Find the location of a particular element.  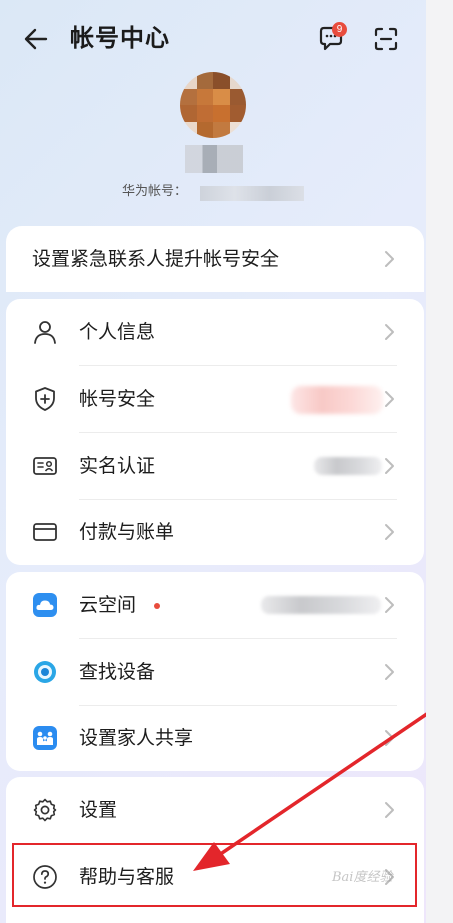

watermark: Bai度经验 is located at coordinates (362, 877).